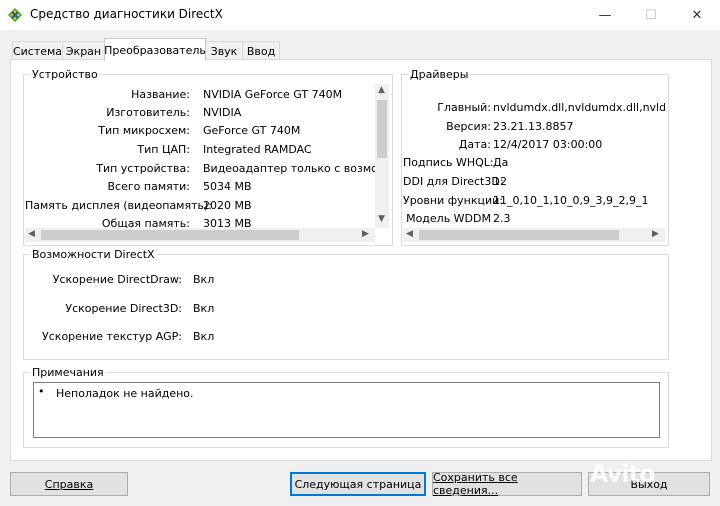 This screenshot has width=720, height=506. Describe the element at coordinates (502, 218) in the screenshot. I see `driver-value-wddm: 2.3` at that location.